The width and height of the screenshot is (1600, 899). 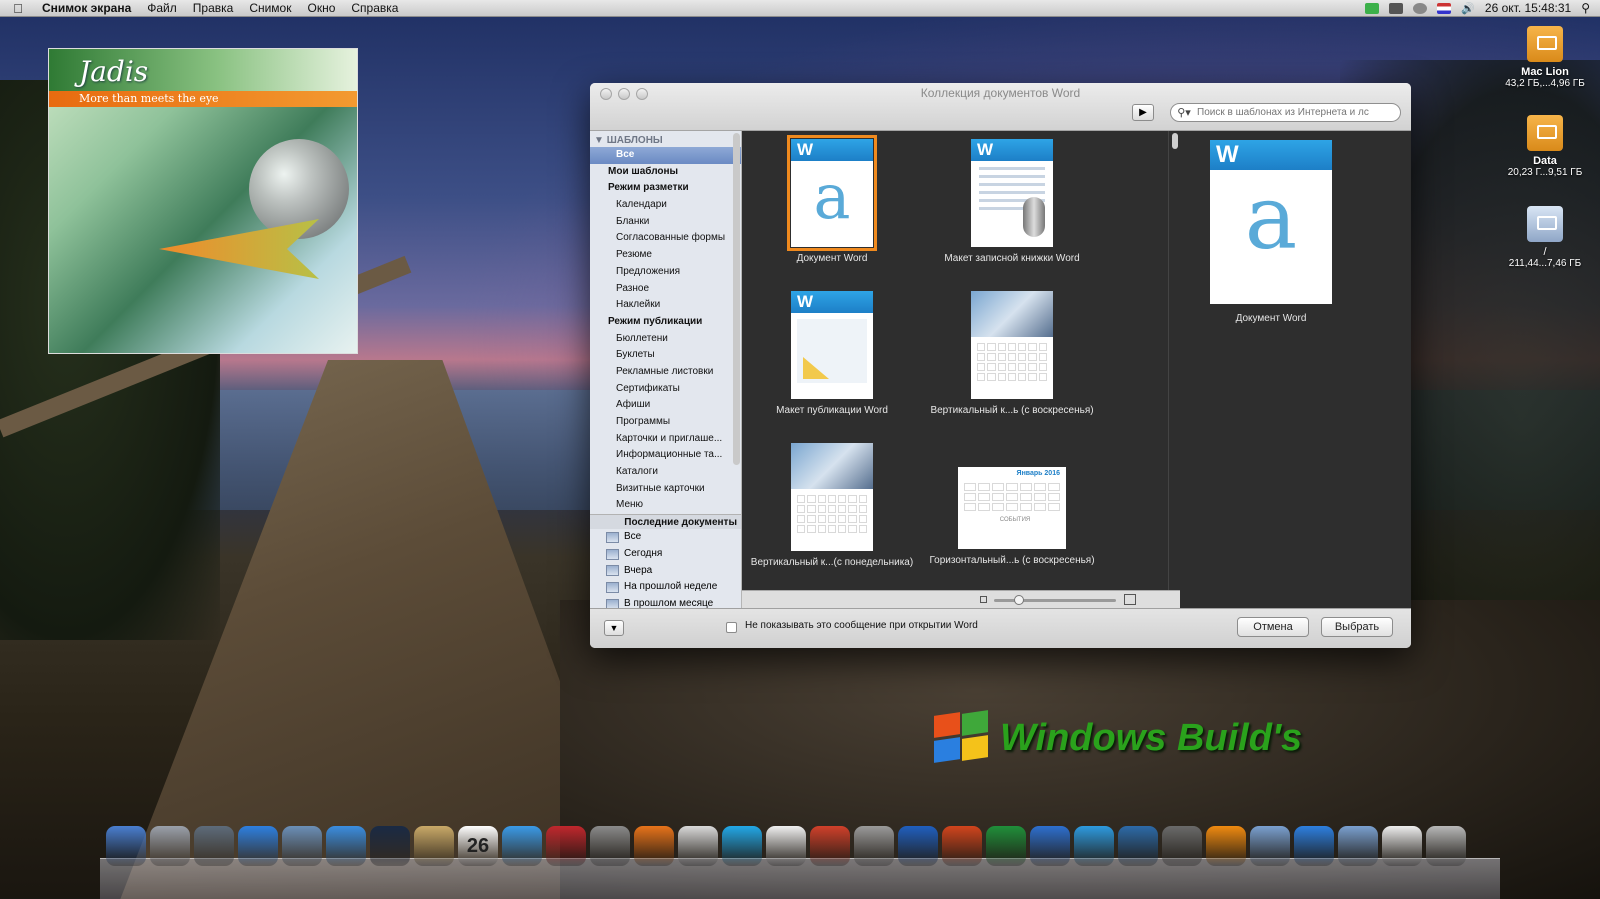 I want to click on vlc-icon, so click(x=1226, y=846).